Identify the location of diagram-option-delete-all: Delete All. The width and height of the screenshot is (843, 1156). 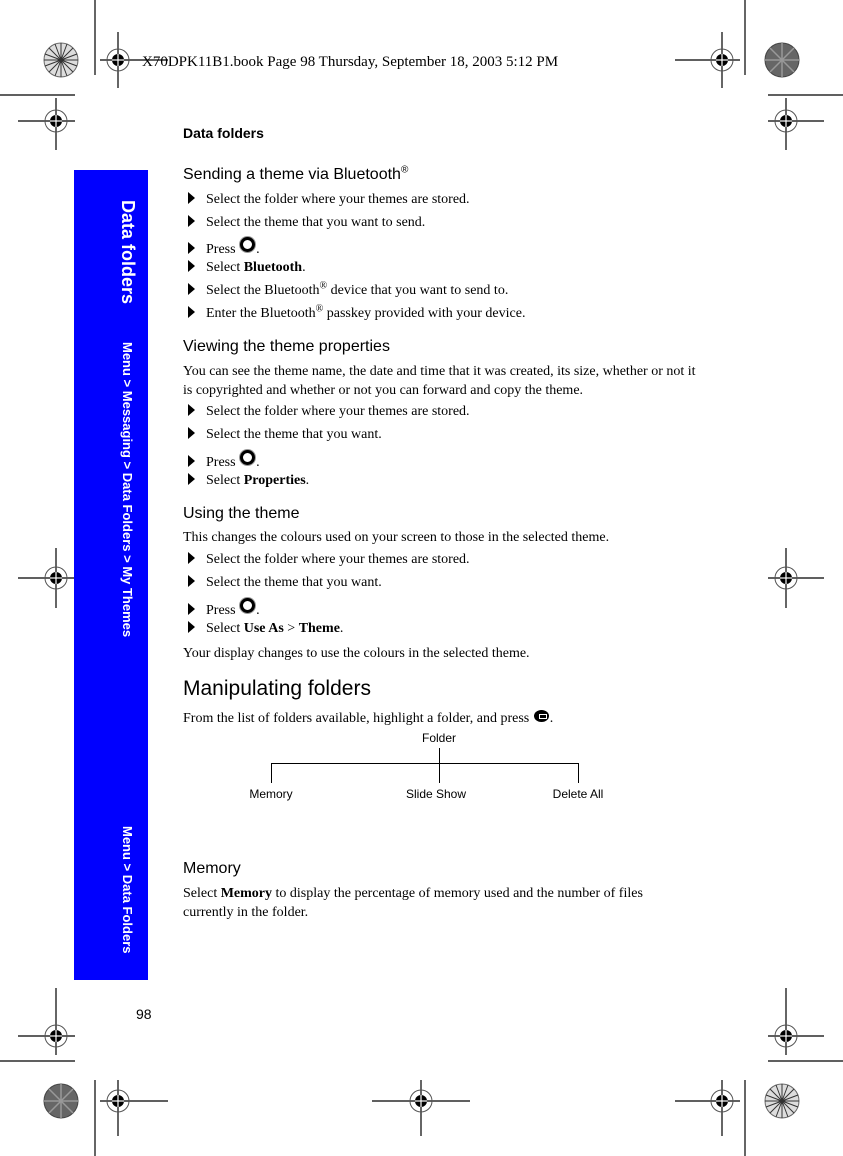
(578, 794).